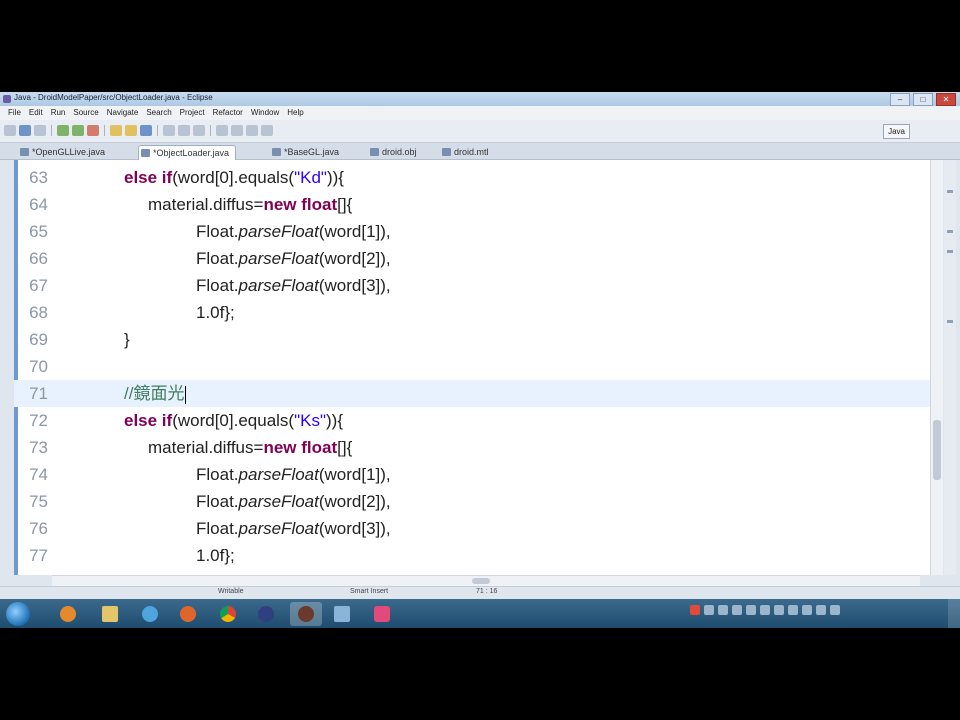 The width and height of the screenshot is (960, 720). Describe the element at coordinates (392, 152) in the screenshot. I see `tab-droid-obj: droid.obj` at that location.